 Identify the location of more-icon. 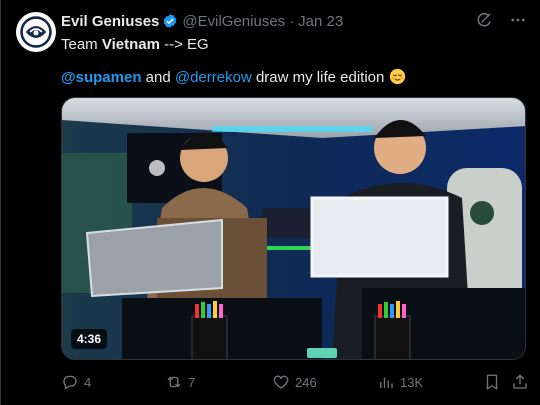
(518, 20).